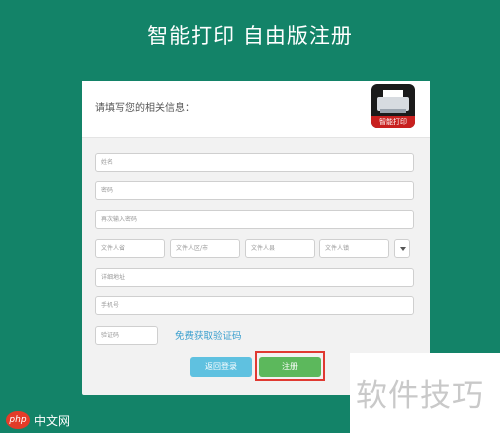  Describe the element at coordinates (208, 335) in the screenshot. I see `get-captcha-link: 免费获取验证码` at that location.